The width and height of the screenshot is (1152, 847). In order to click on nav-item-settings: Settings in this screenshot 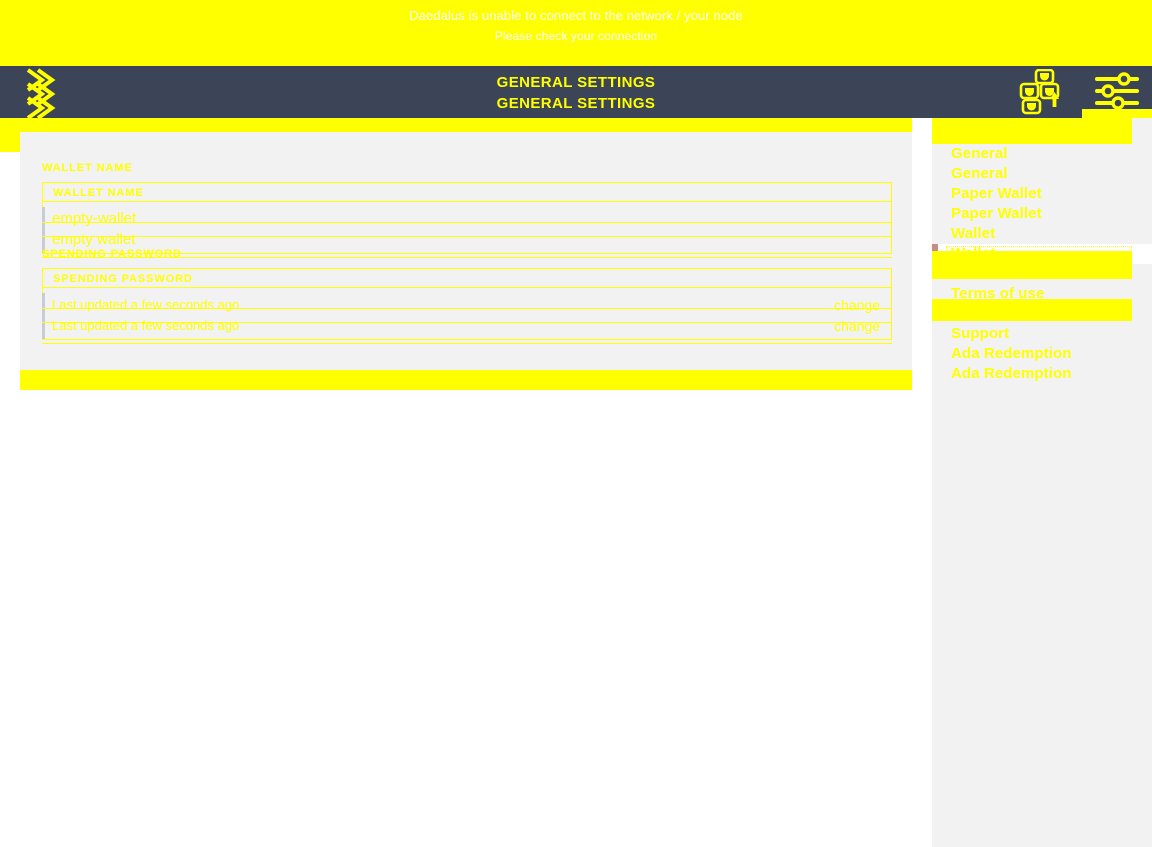, I will do `click(1117, 92)`.